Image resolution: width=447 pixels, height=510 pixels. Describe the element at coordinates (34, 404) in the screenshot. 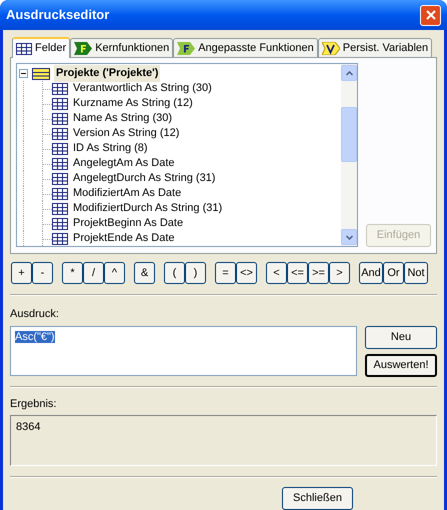

I see `result-label: Ergebnis:` at that location.